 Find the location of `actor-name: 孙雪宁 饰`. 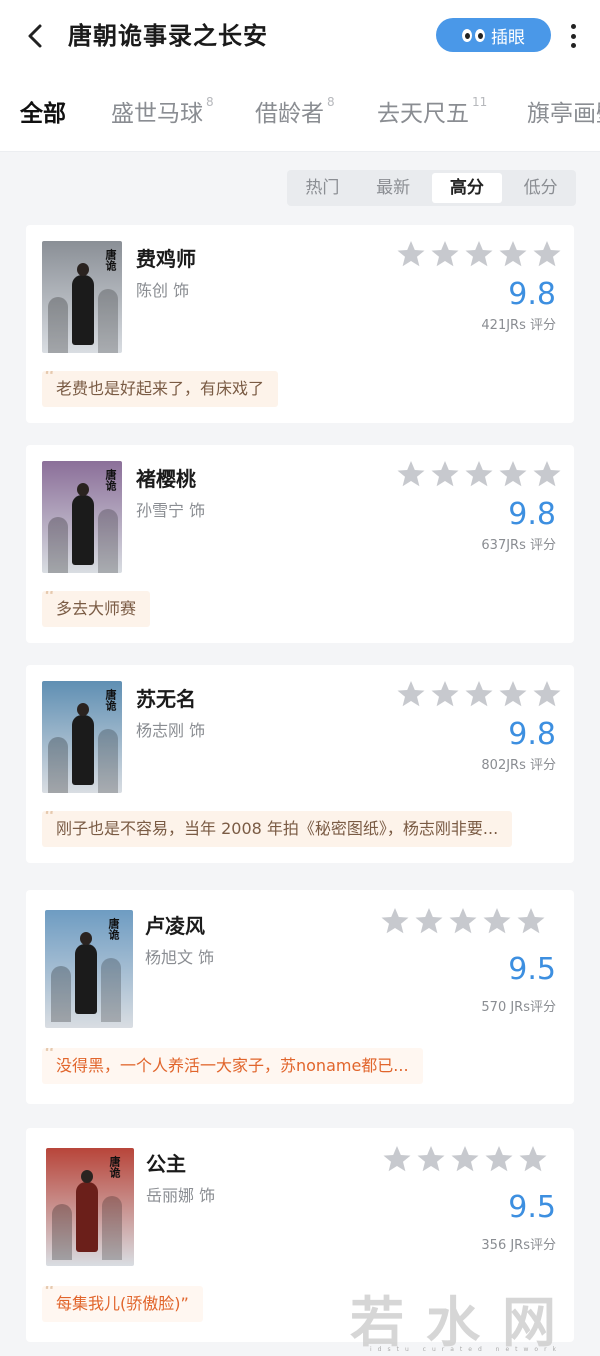

actor-name: 孙雪宁 饰 is located at coordinates (171, 510).